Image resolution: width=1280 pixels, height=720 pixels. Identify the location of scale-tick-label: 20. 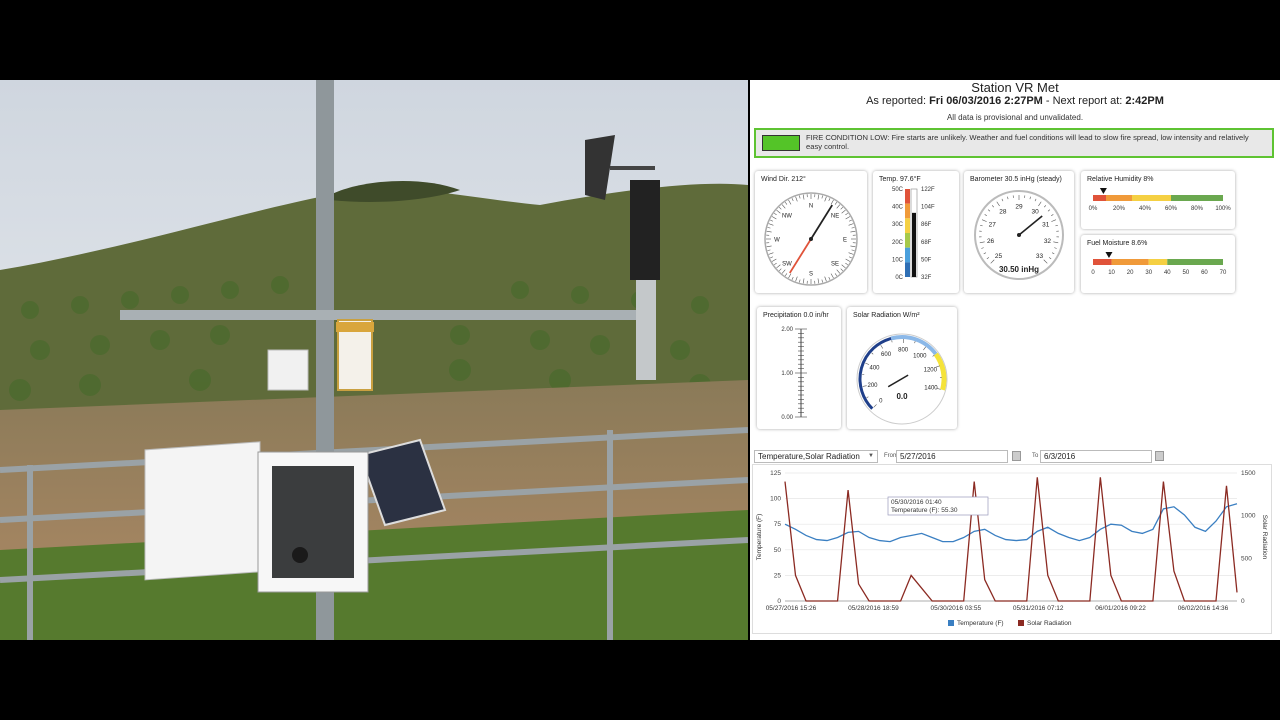
(1130, 273).